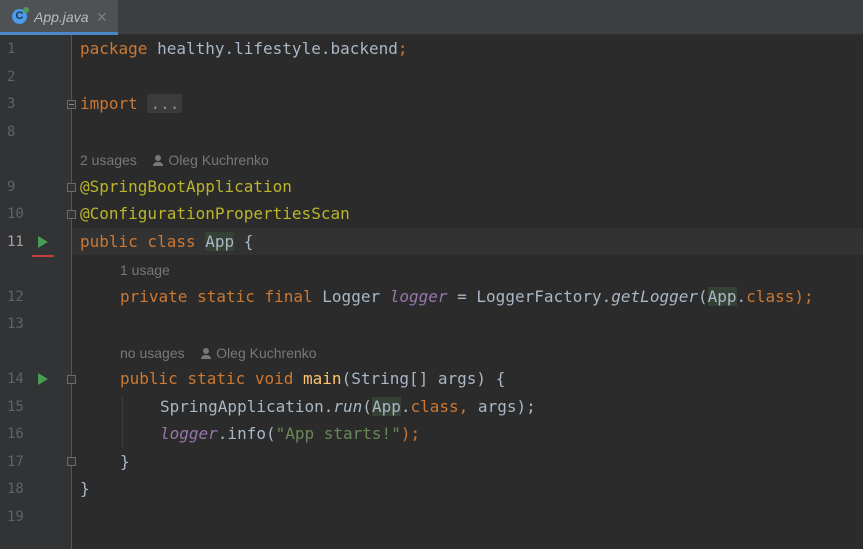 This screenshot has height=549, width=863. Describe the element at coordinates (15, 407) in the screenshot. I see `line-number: 15` at that location.